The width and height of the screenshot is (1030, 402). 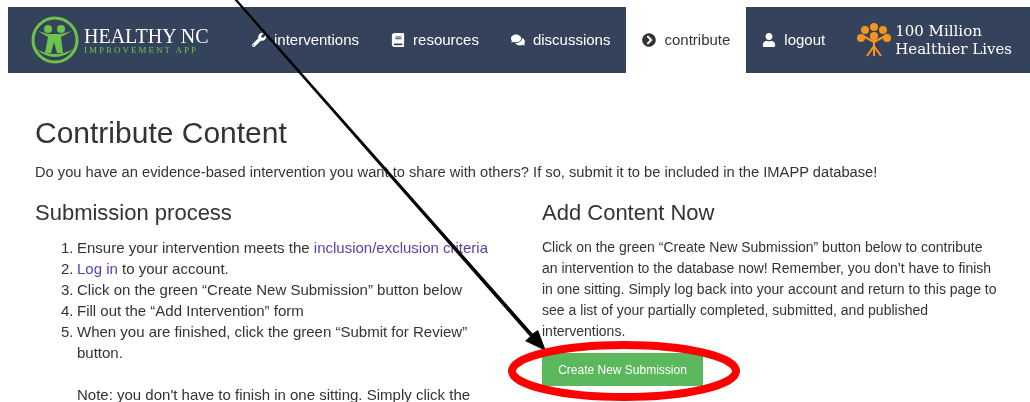 I want to click on user-icon, so click(x=769, y=40).